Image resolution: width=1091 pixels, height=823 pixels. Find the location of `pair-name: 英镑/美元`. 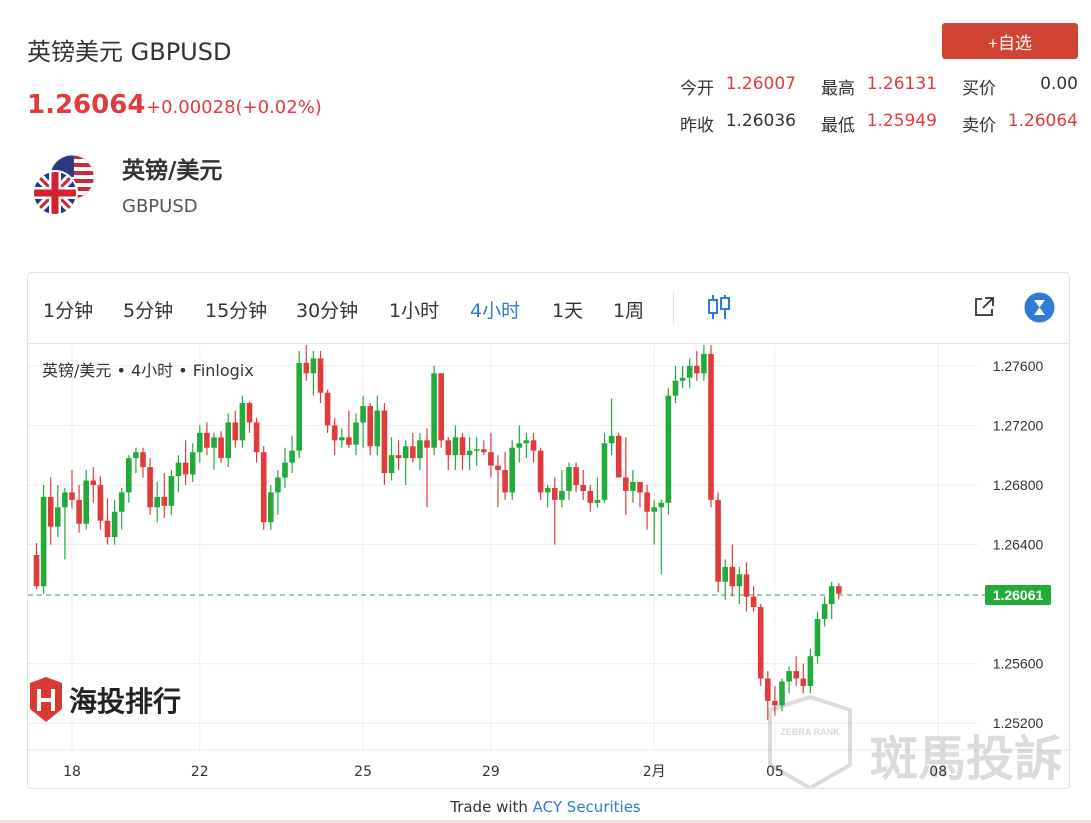

pair-name: 英镑/美元 is located at coordinates (172, 171).